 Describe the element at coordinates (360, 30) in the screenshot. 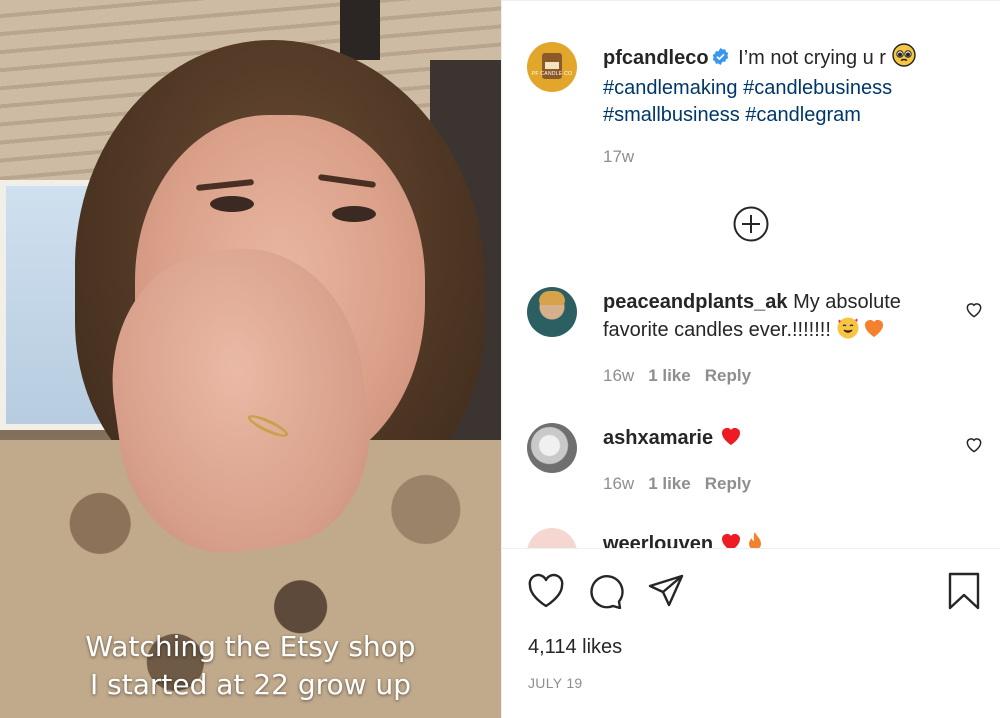

I see `media-beam` at that location.